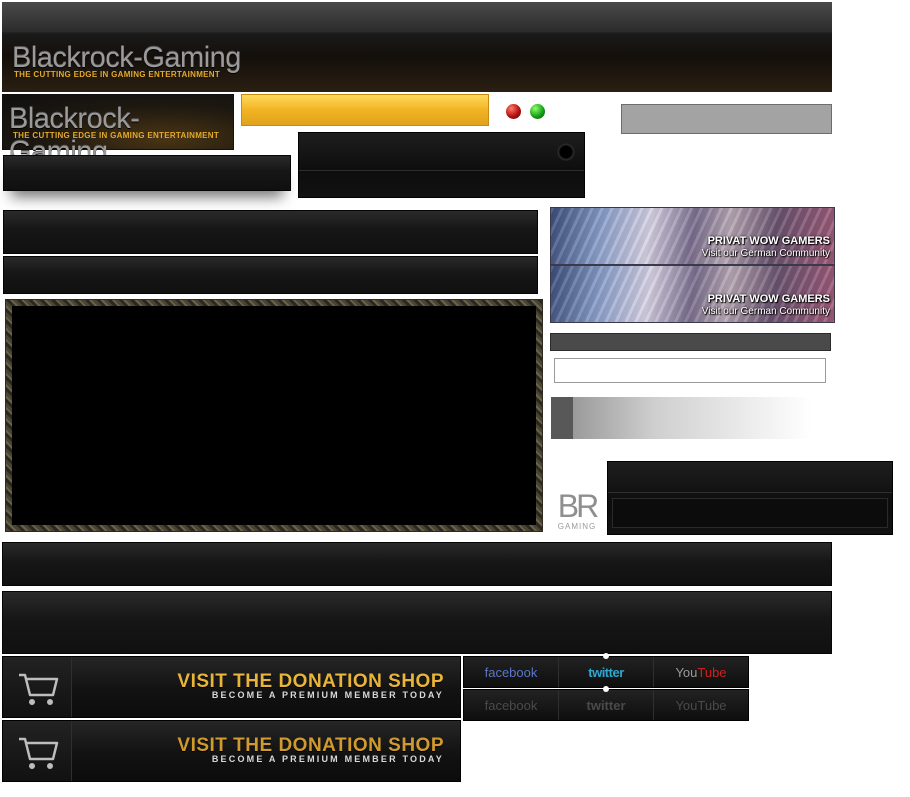  What do you see at coordinates (577, 526) in the screenshot?
I see `br-logo-caption: GAMING` at bounding box center [577, 526].